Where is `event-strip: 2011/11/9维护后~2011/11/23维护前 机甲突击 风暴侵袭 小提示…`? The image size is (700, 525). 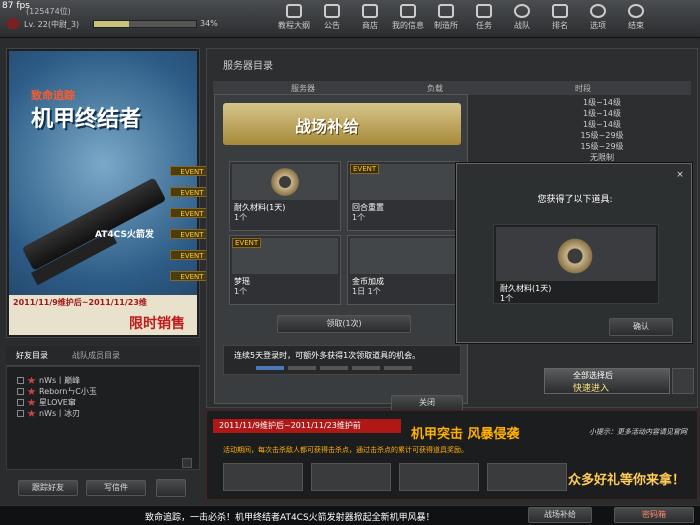
event-strip: 2011/11/9维护后~2011/11/23维护前 机甲突击 风暴侵袭 小提示… is located at coordinates (452, 455).